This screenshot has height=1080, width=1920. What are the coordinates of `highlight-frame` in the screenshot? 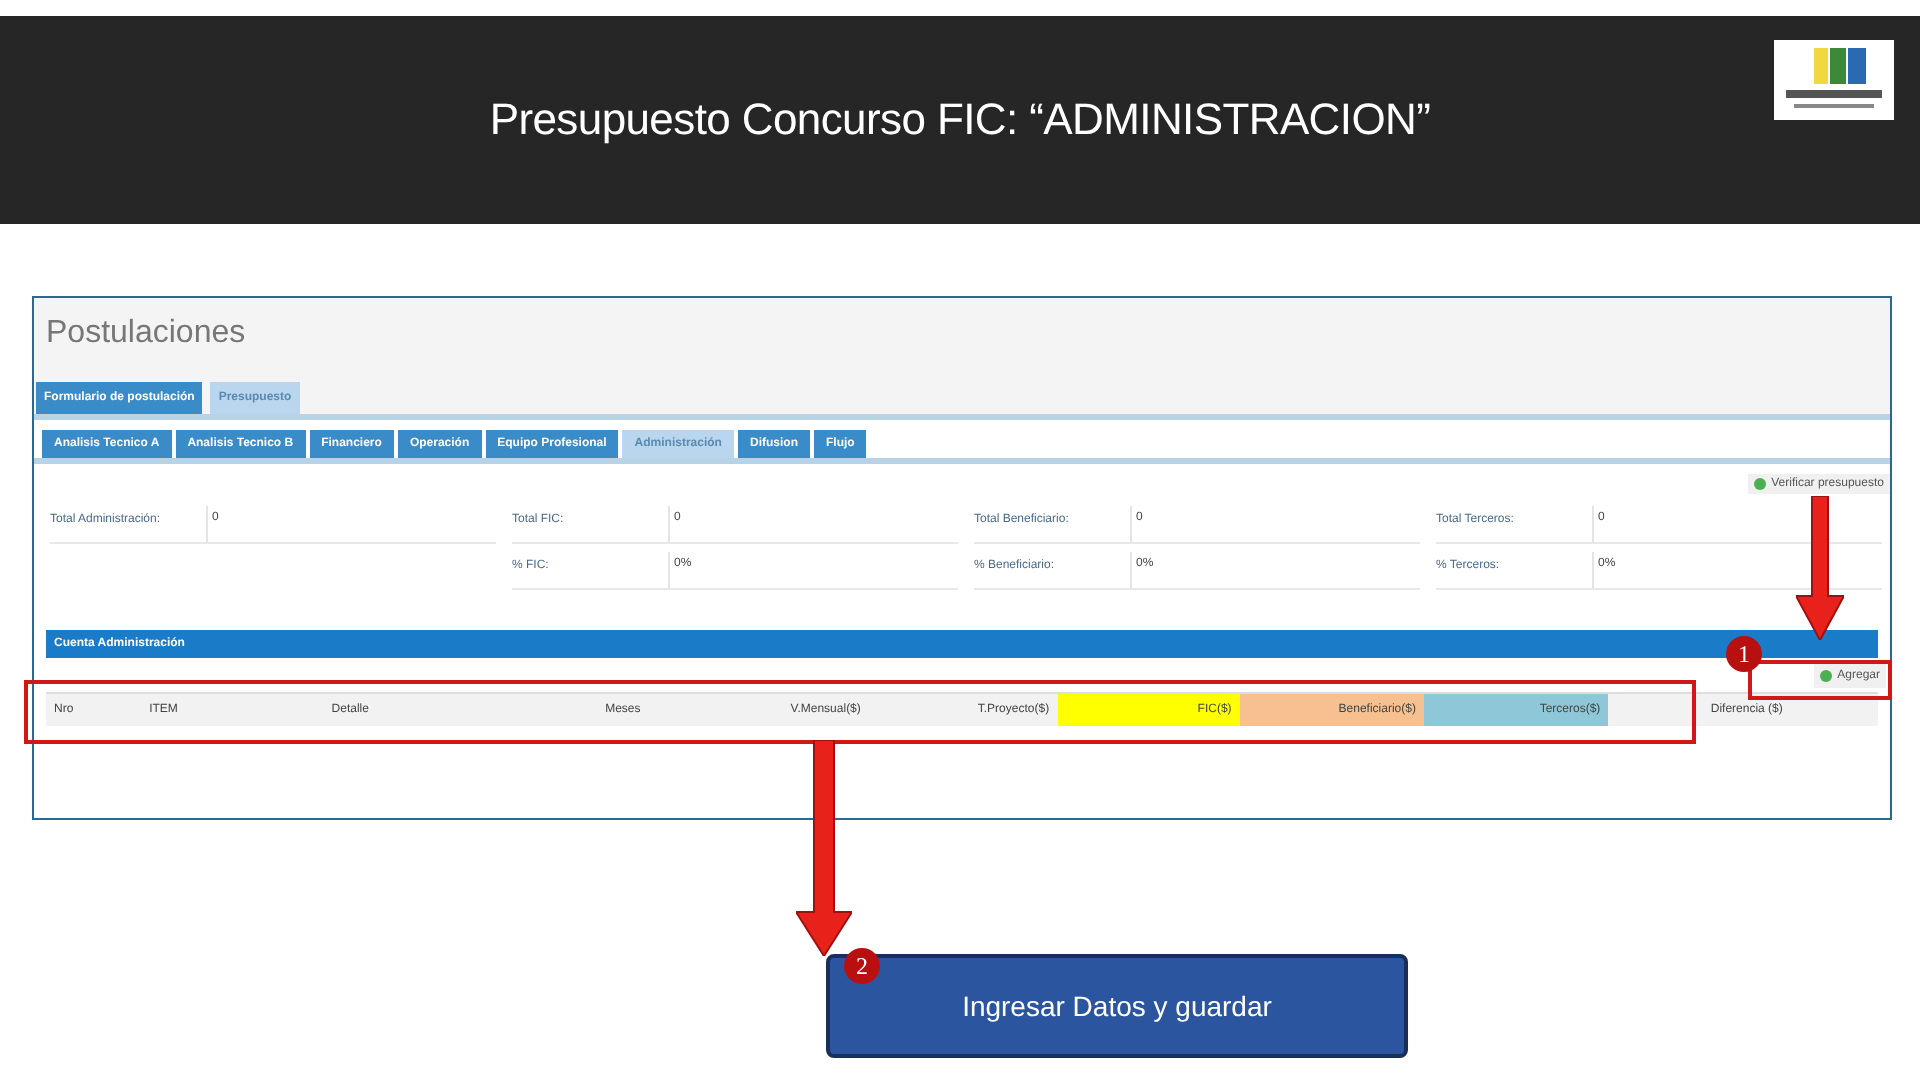 It's located at (1820, 680).